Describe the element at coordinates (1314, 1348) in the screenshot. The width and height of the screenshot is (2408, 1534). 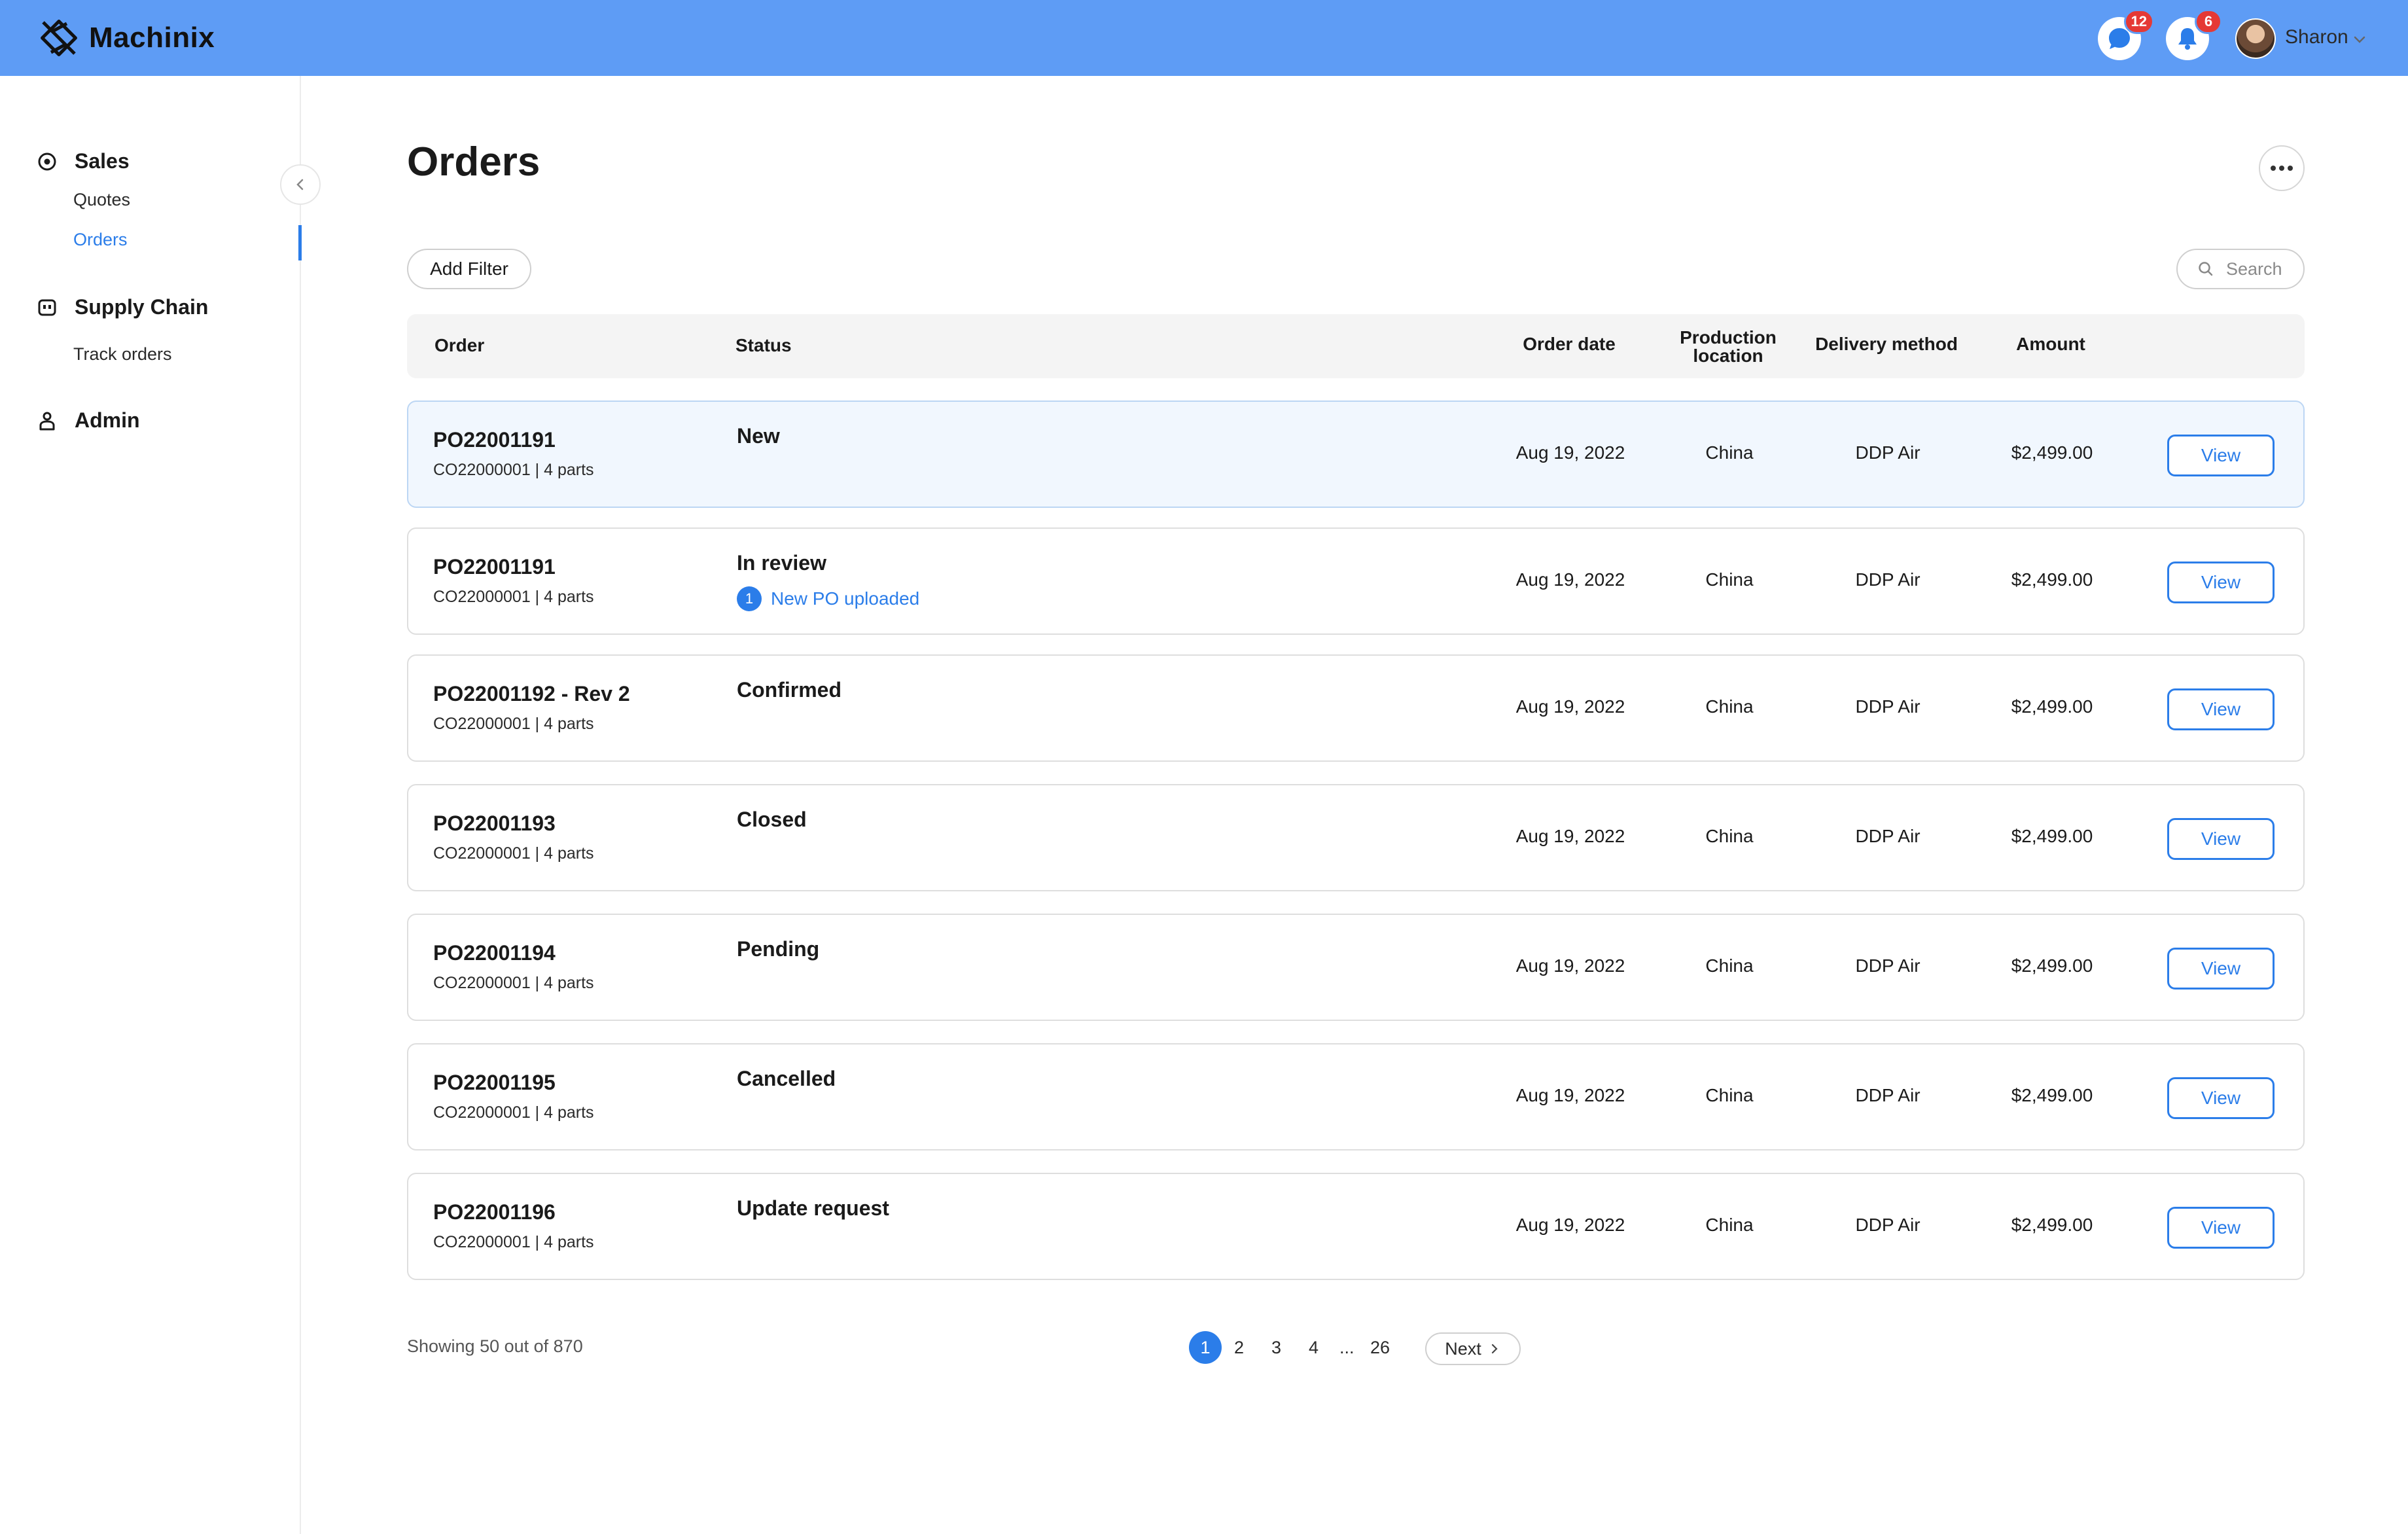
I see `page-4-button: 4` at that location.